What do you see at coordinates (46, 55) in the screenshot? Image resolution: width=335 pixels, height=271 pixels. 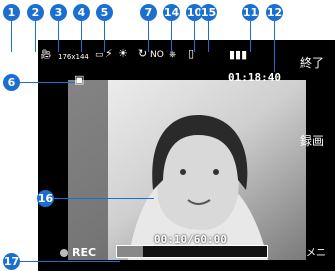 I see `camera-mode-icon: 🎥︎` at bounding box center [46, 55].